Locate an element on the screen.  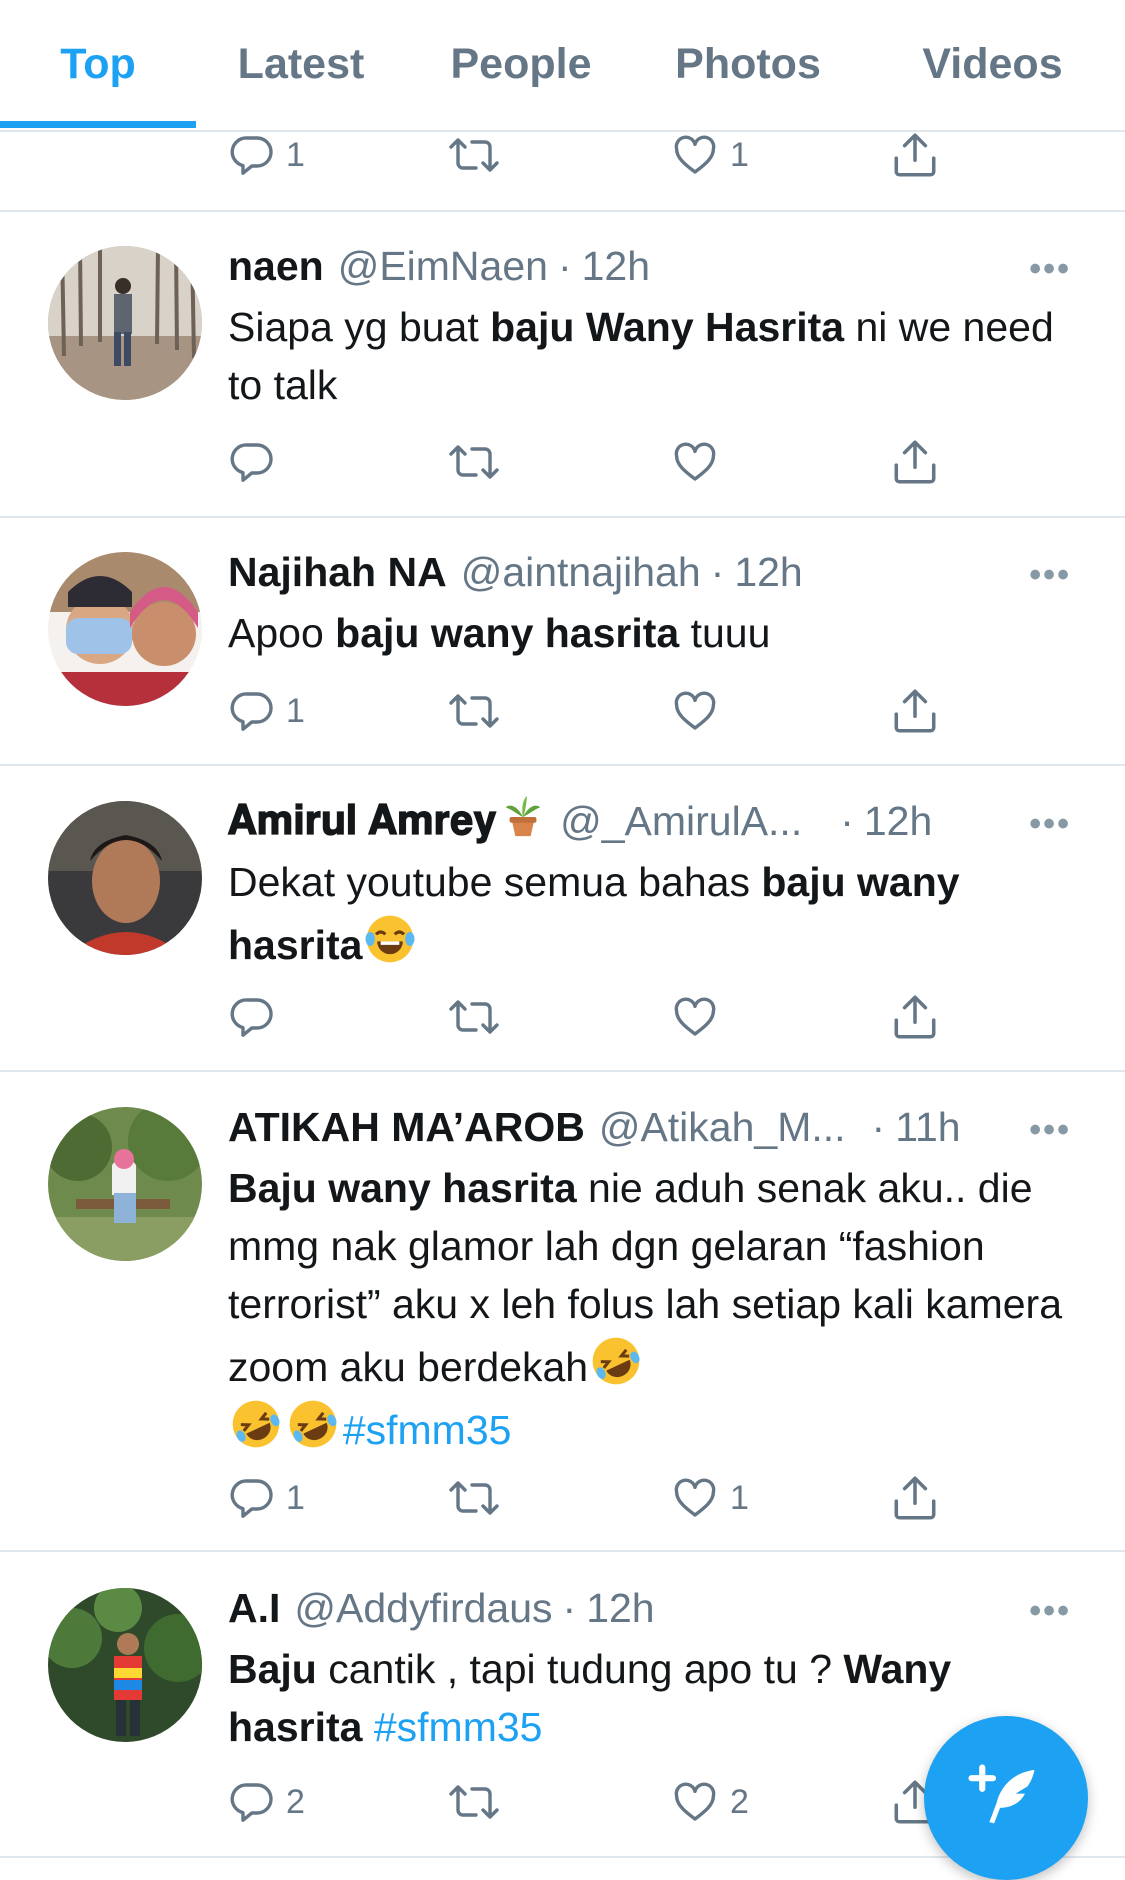
display-name: A.I is located at coordinates (254, 1608).